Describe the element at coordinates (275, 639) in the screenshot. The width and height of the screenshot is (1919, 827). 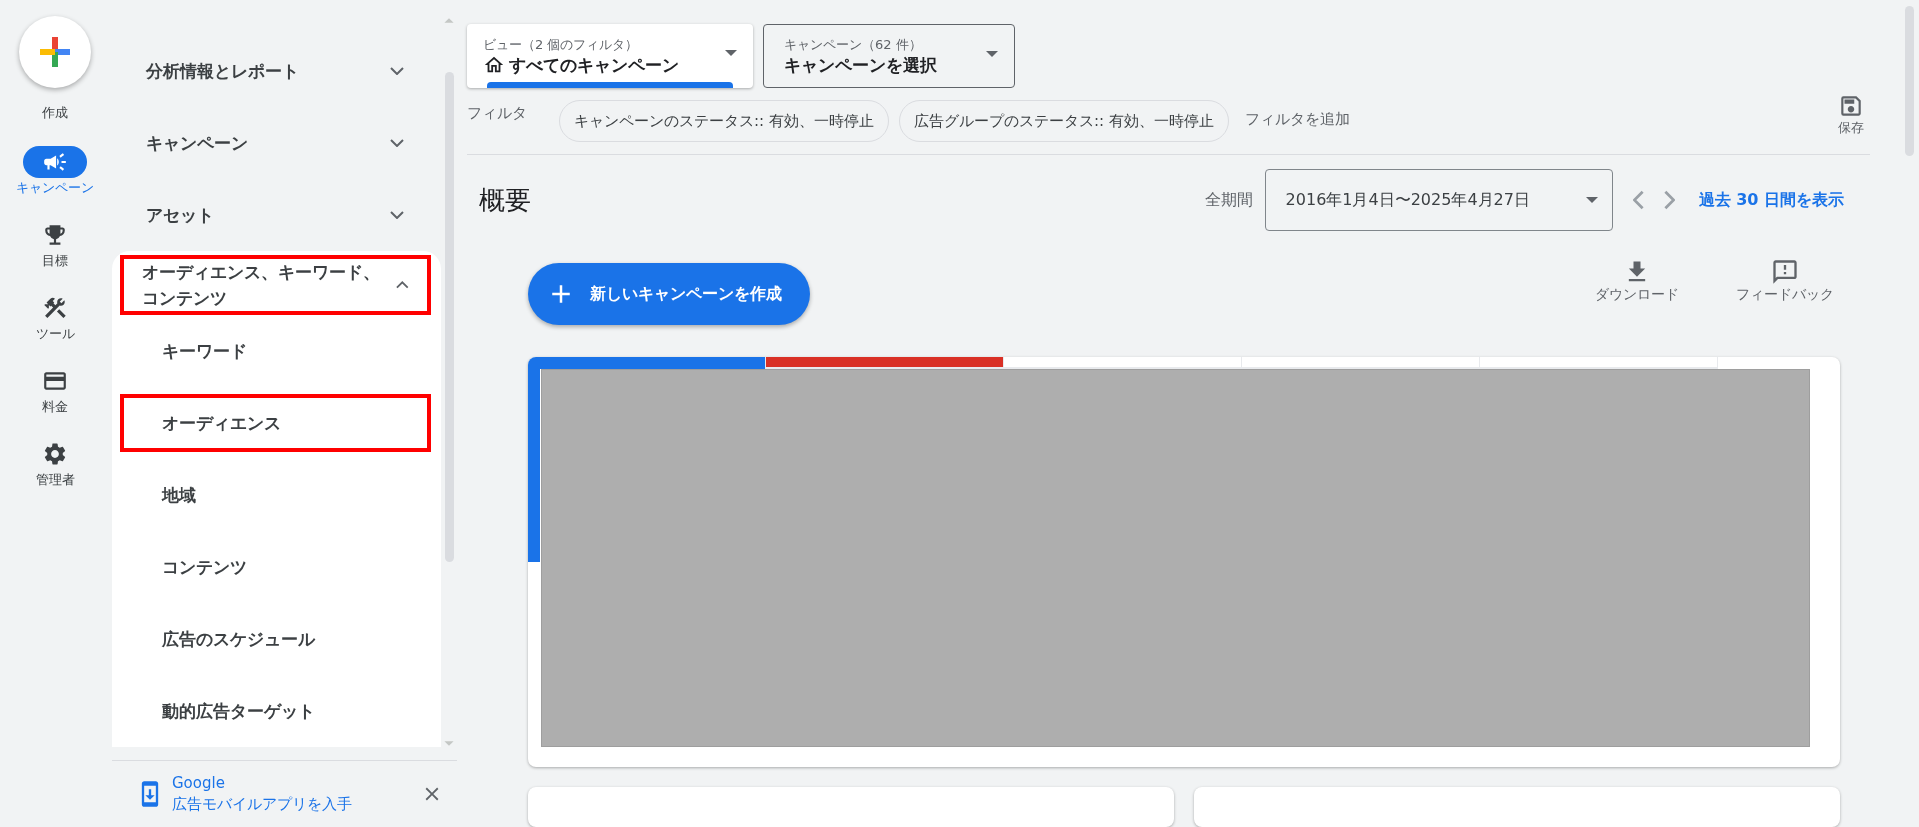
I see `nav-subitem: 広告のスケジュール` at that location.